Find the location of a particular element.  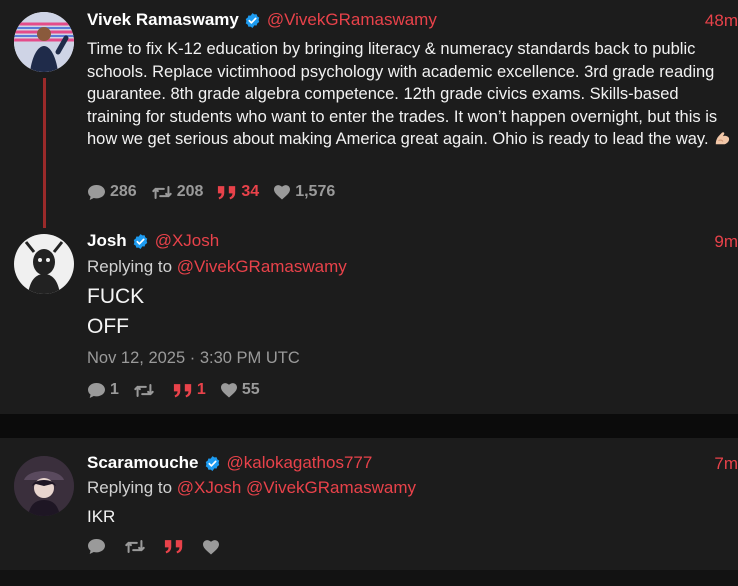

tweet-text: IKR is located at coordinates (101, 516).